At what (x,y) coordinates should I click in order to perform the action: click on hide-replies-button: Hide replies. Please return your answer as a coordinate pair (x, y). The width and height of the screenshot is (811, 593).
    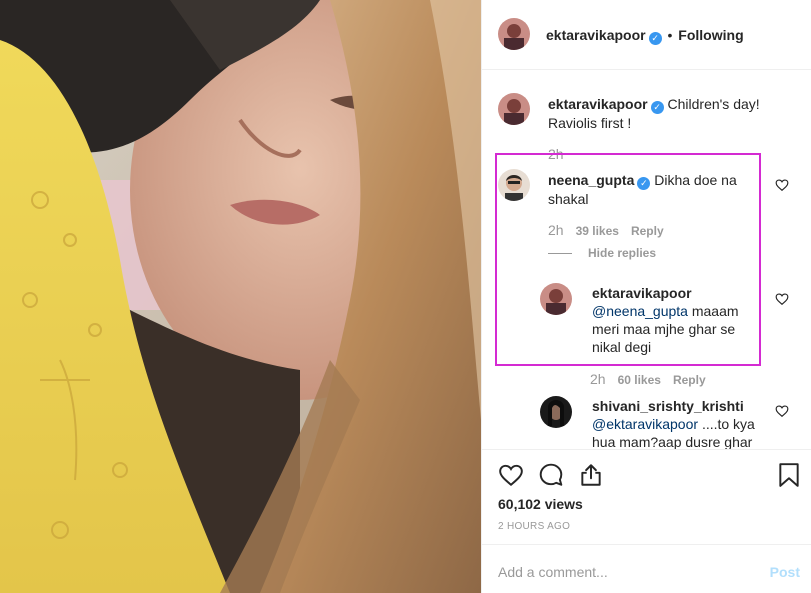
    Looking at the image, I should click on (602, 253).